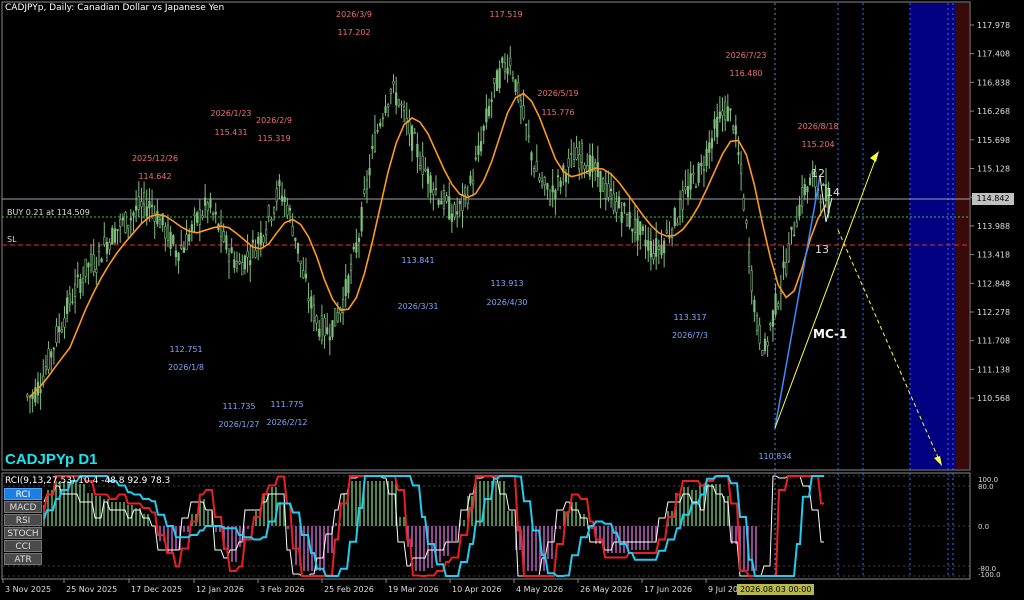  I want to click on indicator-button-atr: ATR, so click(23, 559).